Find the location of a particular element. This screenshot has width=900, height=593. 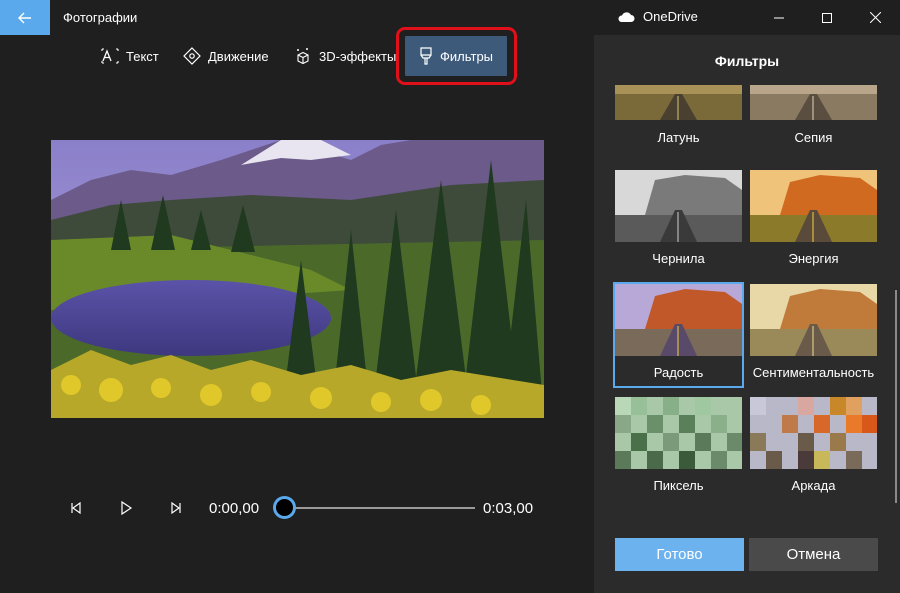

filter-label: Сентиментальность is located at coordinates (813, 372).